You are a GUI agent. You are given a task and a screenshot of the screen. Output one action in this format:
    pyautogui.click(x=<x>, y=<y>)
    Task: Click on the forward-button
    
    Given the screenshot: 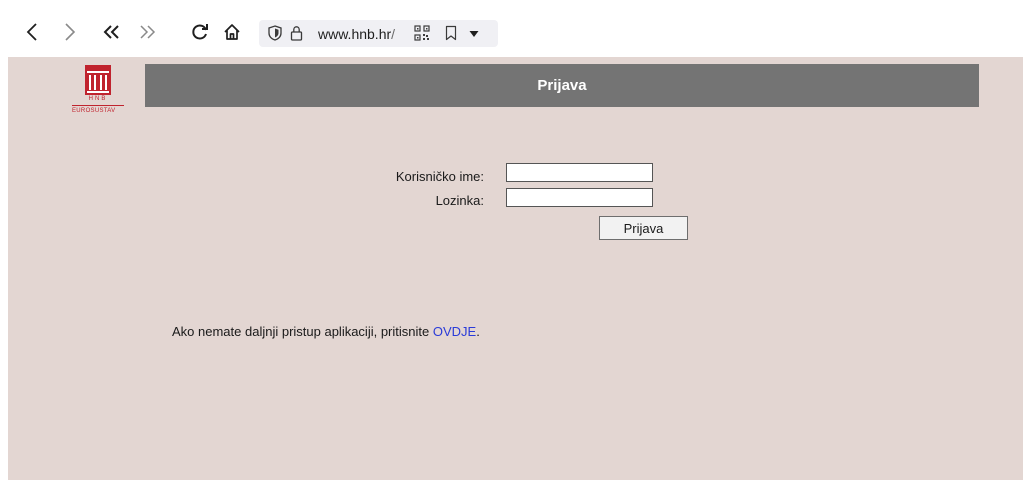 What is the action you would take?
    pyautogui.click(x=70, y=32)
    